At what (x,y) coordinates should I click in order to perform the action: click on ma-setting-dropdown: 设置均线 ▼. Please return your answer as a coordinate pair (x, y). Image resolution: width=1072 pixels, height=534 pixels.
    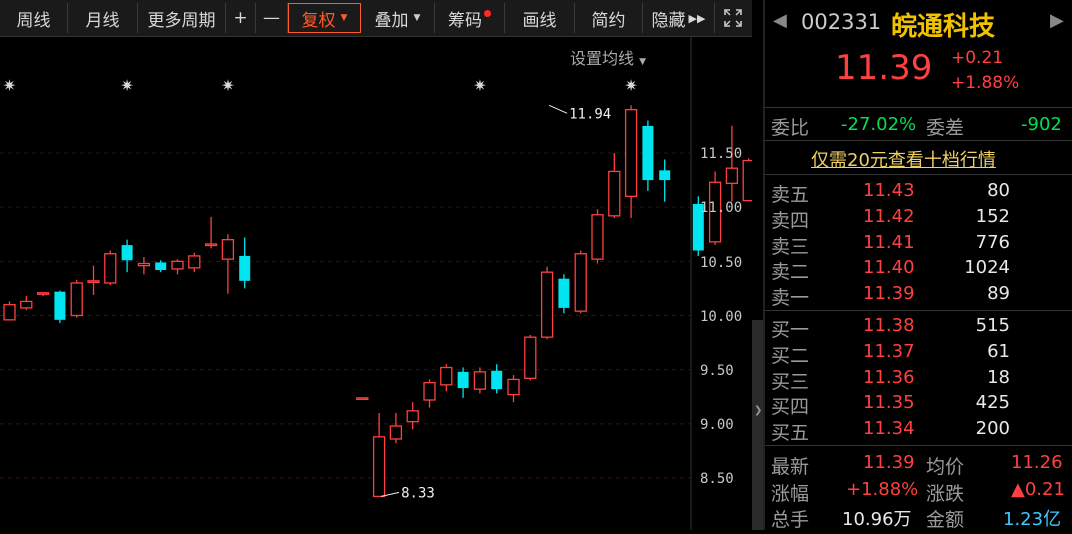
    Looking at the image, I should click on (608, 57).